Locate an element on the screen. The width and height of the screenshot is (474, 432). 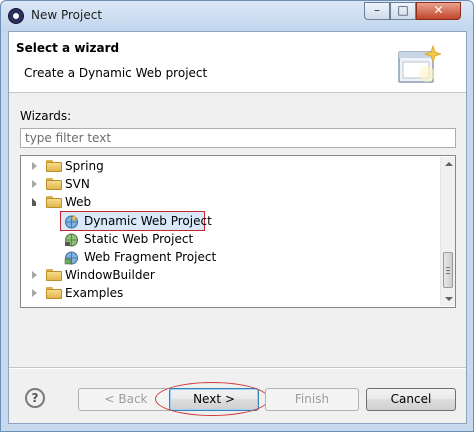
tree-item-label: Static Web Project is located at coordinates (139, 239).